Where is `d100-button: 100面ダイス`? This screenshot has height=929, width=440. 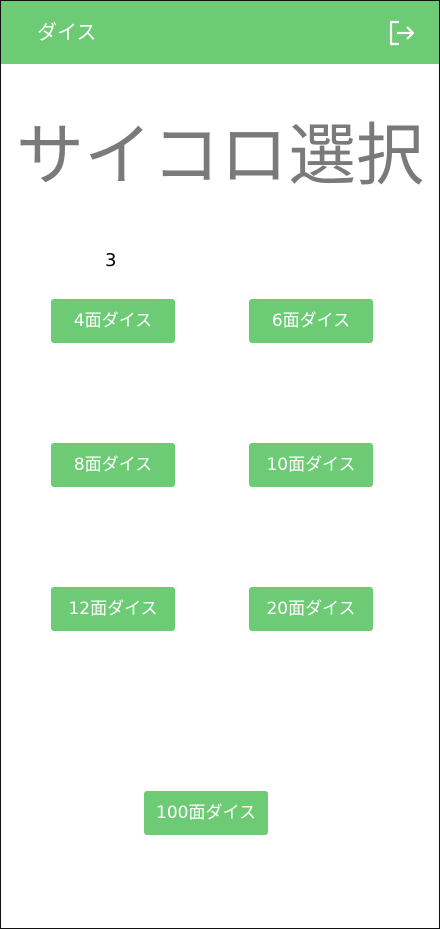 d100-button: 100面ダイス is located at coordinates (206, 813).